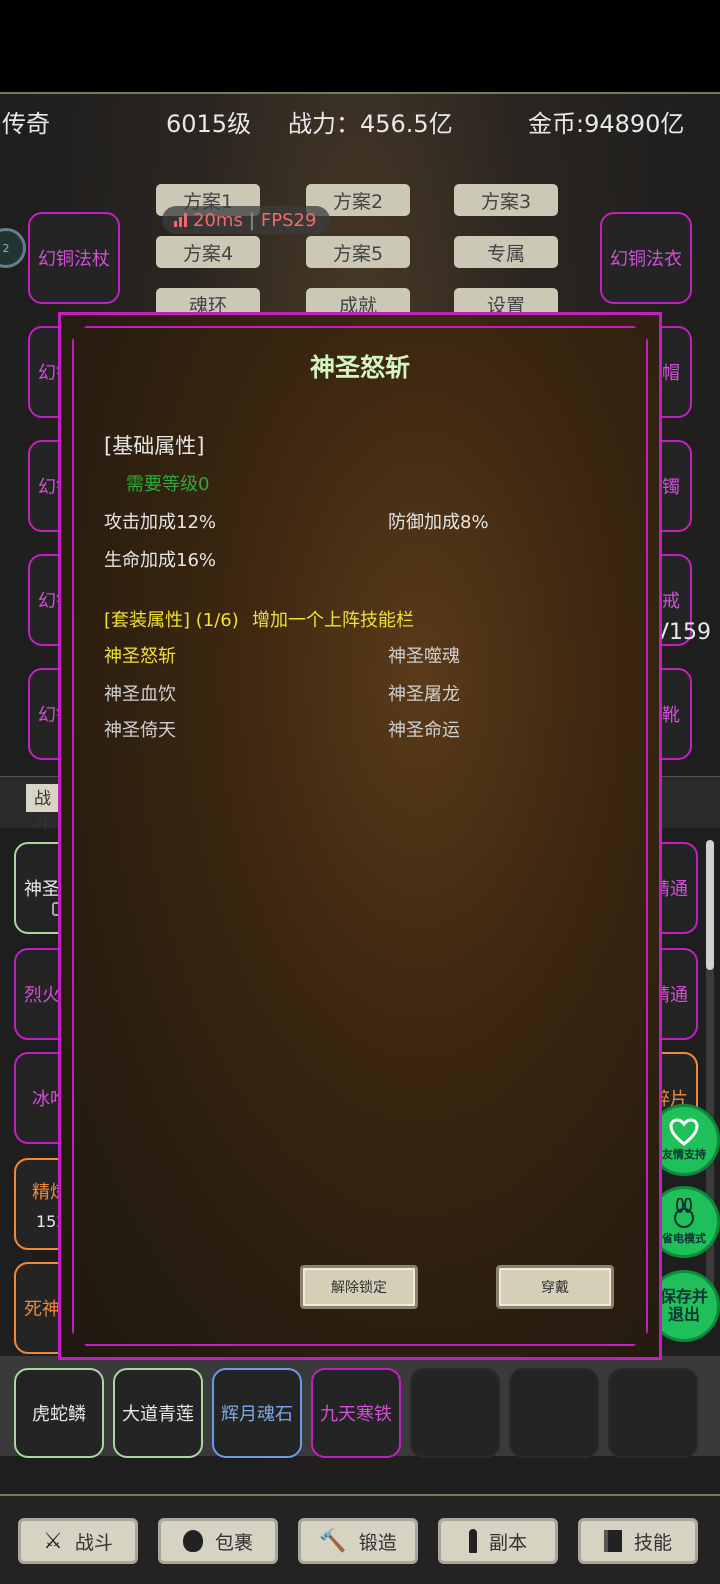  I want to click on set-bonus: 增加一个上阵技能栏, so click(333, 620).